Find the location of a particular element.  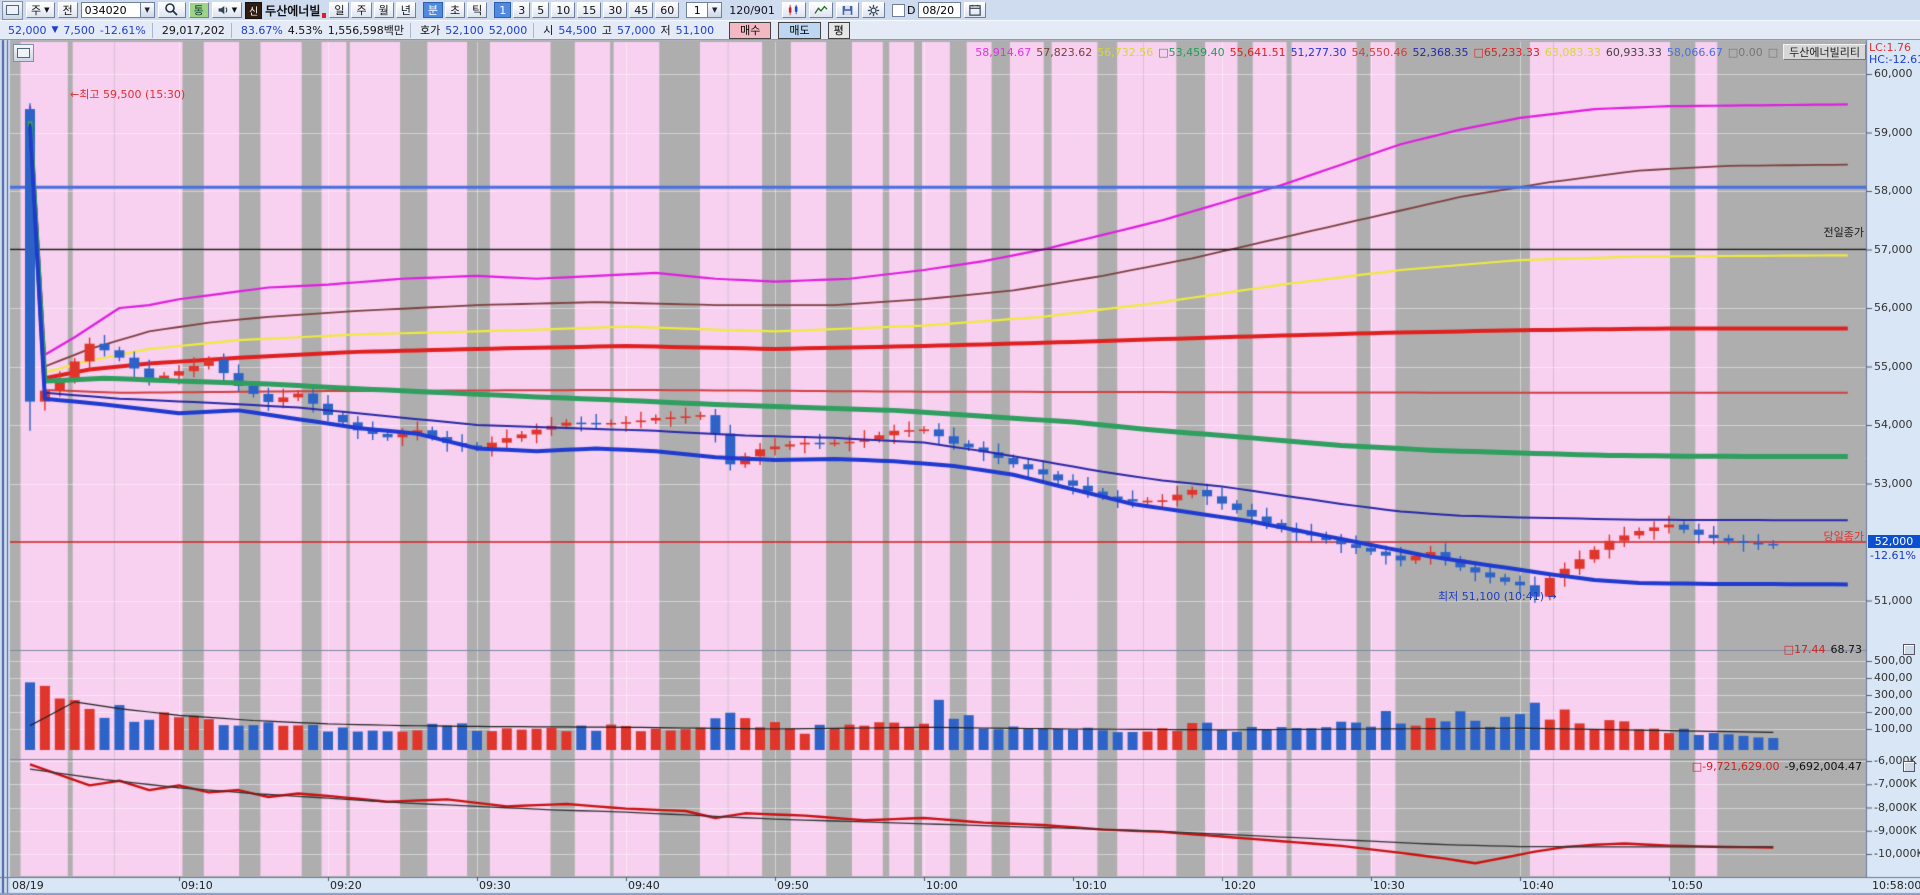

hoga-label: 호가 is located at coordinates (430, 30).